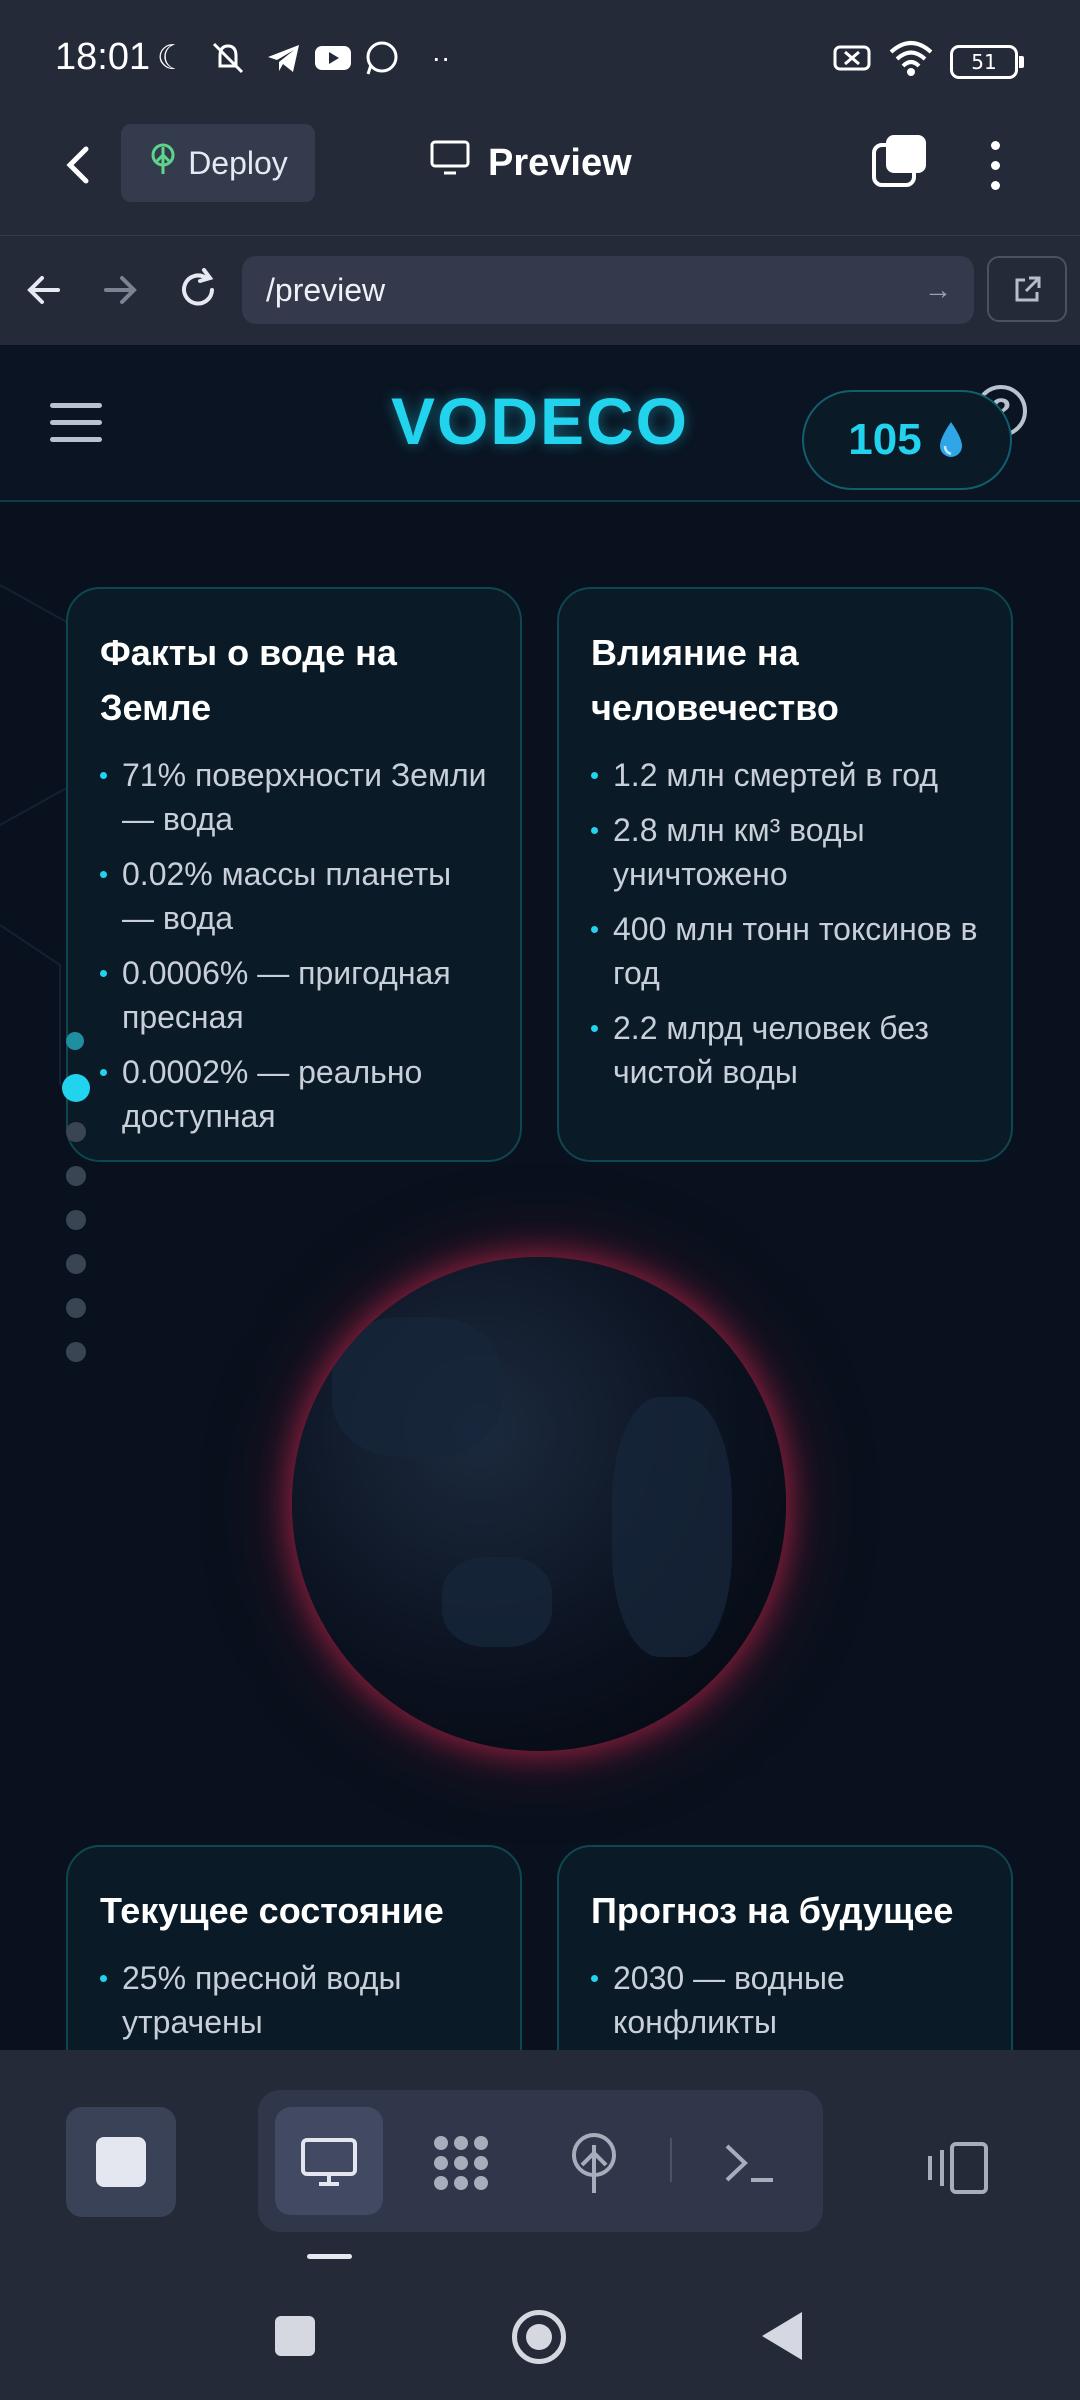 This screenshot has height=2400, width=1080. What do you see at coordinates (284, 58) in the screenshot?
I see `telegram-icon` at bounding box center [284, 58].